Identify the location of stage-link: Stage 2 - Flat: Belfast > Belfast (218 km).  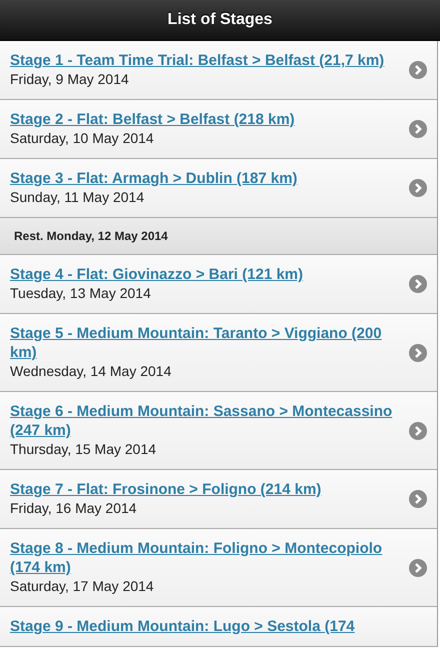
(152, 119).